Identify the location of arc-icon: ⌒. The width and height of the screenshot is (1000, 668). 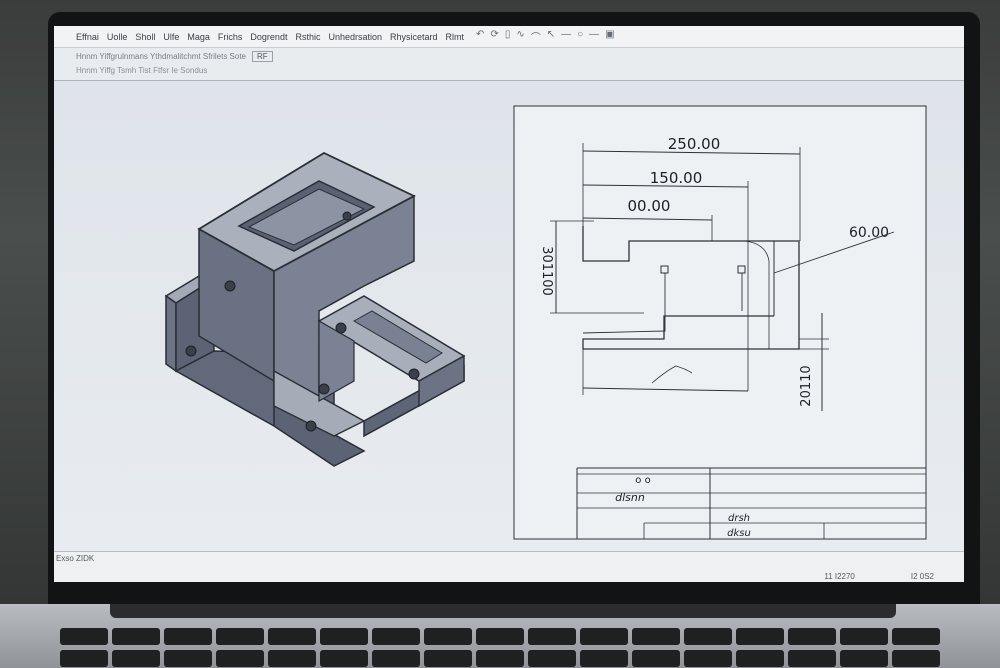
(536, 36).